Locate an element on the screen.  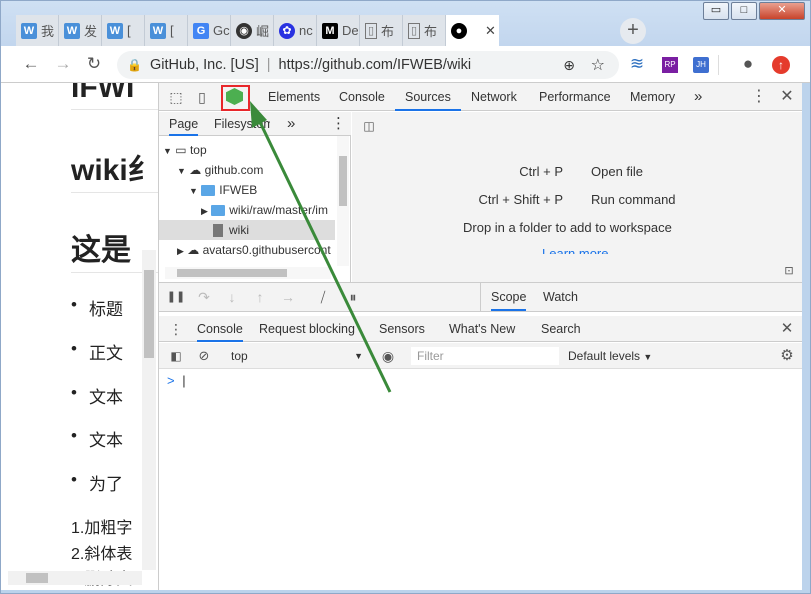
navigator-scrollbar is located at coordinates (343, 201).